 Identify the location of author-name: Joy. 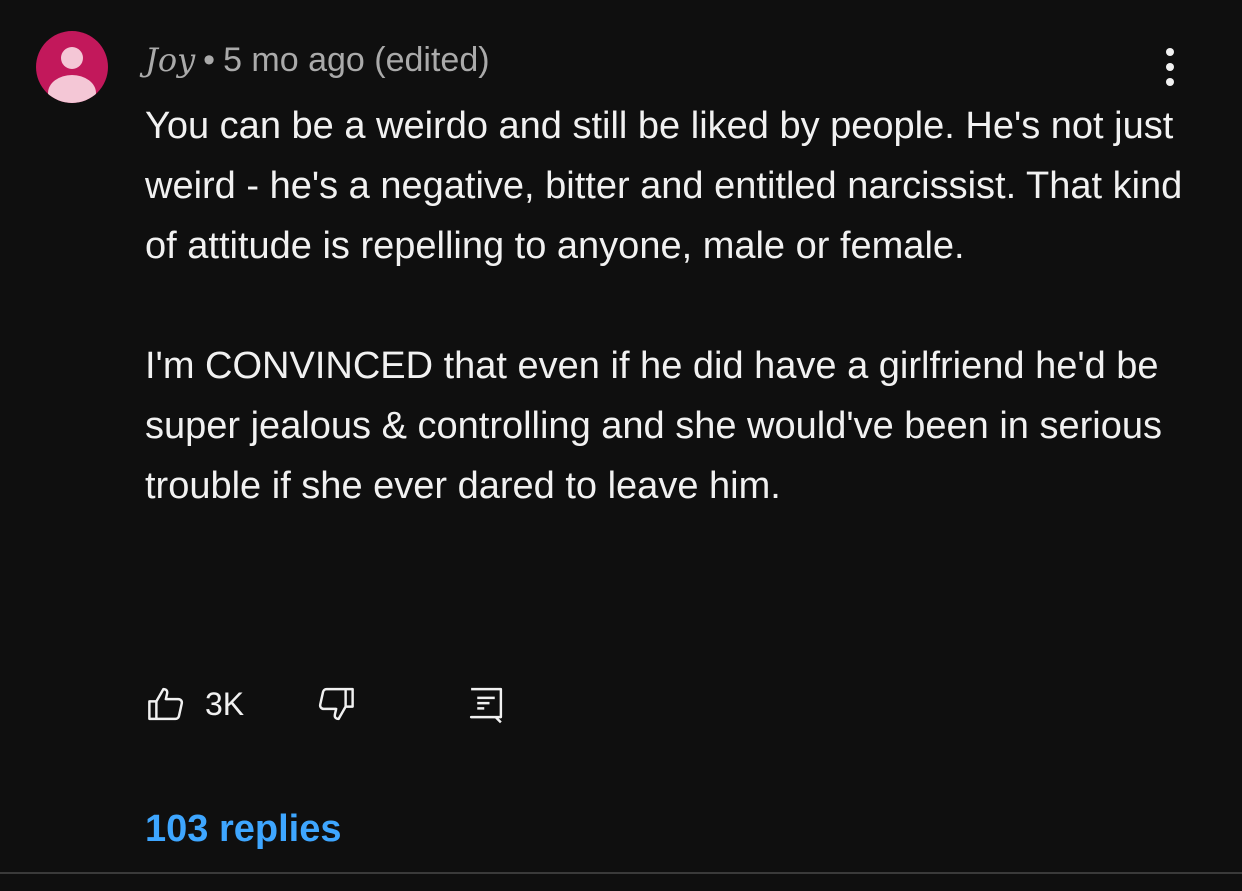
(170, 60).